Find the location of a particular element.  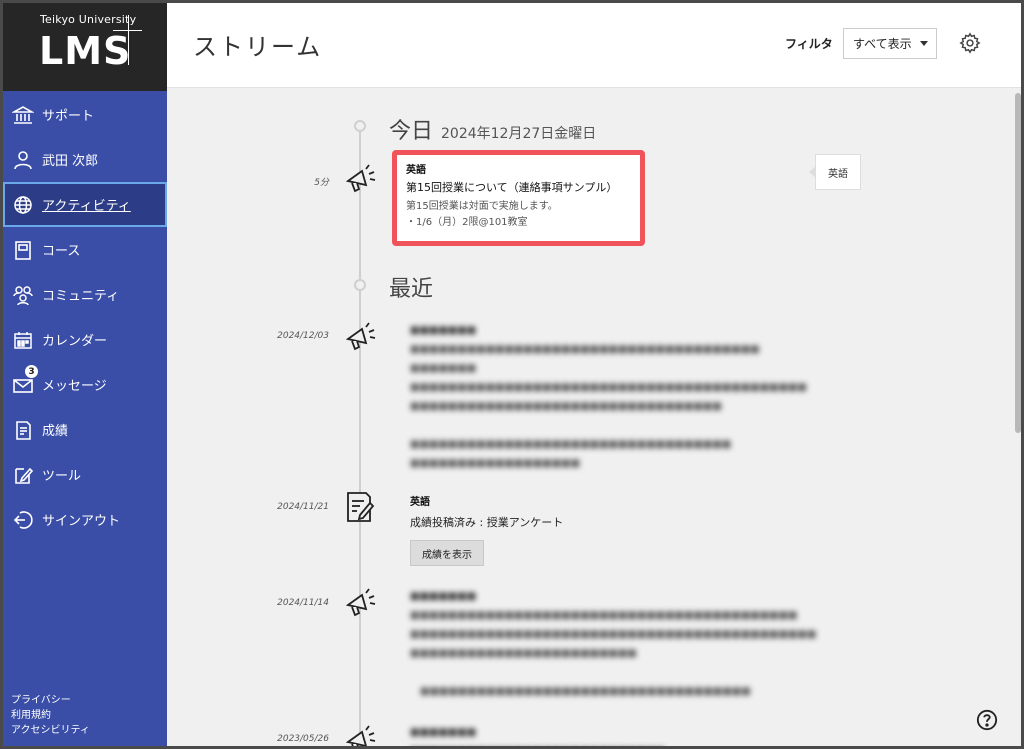

card-title: 第15回授業について（連絡事項サンプル） is located at coordinates (518, 187).